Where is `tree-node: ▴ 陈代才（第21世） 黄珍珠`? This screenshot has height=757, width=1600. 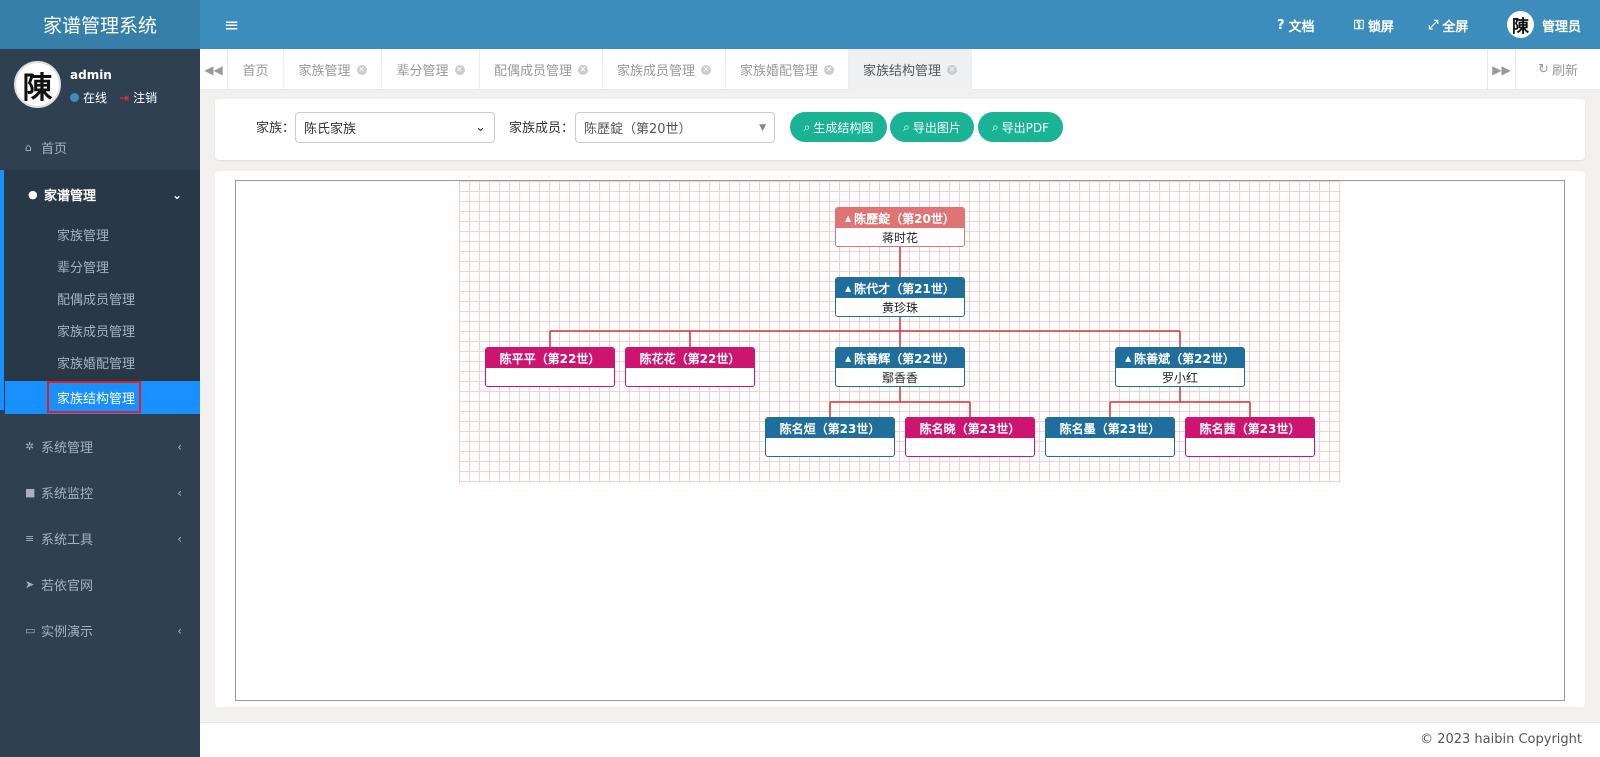
tree-node: ▴ 陈代才（第21世） 黄珍珠 is located at coordinates (900, 297).